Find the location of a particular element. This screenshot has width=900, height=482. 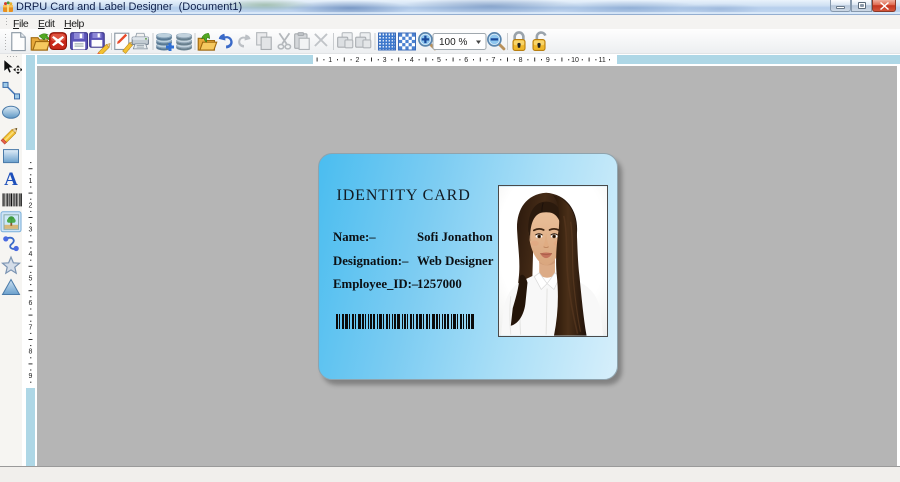

svg-text: 10 is located at coordinates (575, 60).